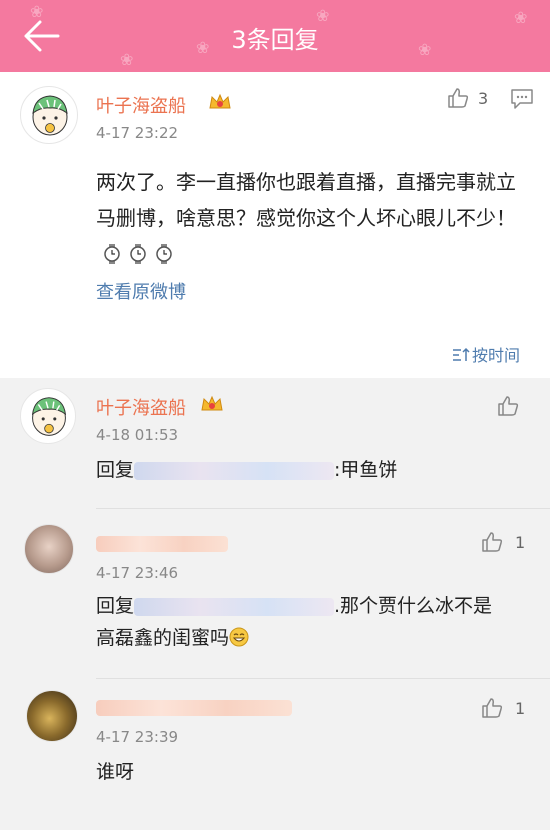  What do you see at coordinates (239, 637) in the screenshot?
I see `grin-emoji-icon` at bounding box center [239, 637].